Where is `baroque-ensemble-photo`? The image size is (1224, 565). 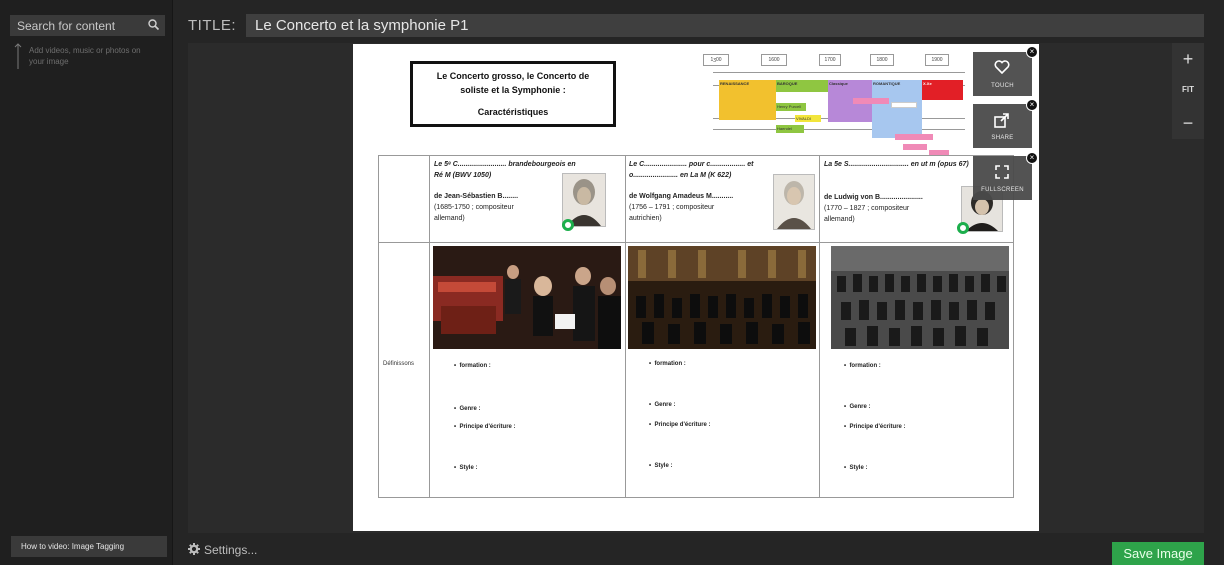 baroque-ensemble-photo is located at coordinates (527, 297).